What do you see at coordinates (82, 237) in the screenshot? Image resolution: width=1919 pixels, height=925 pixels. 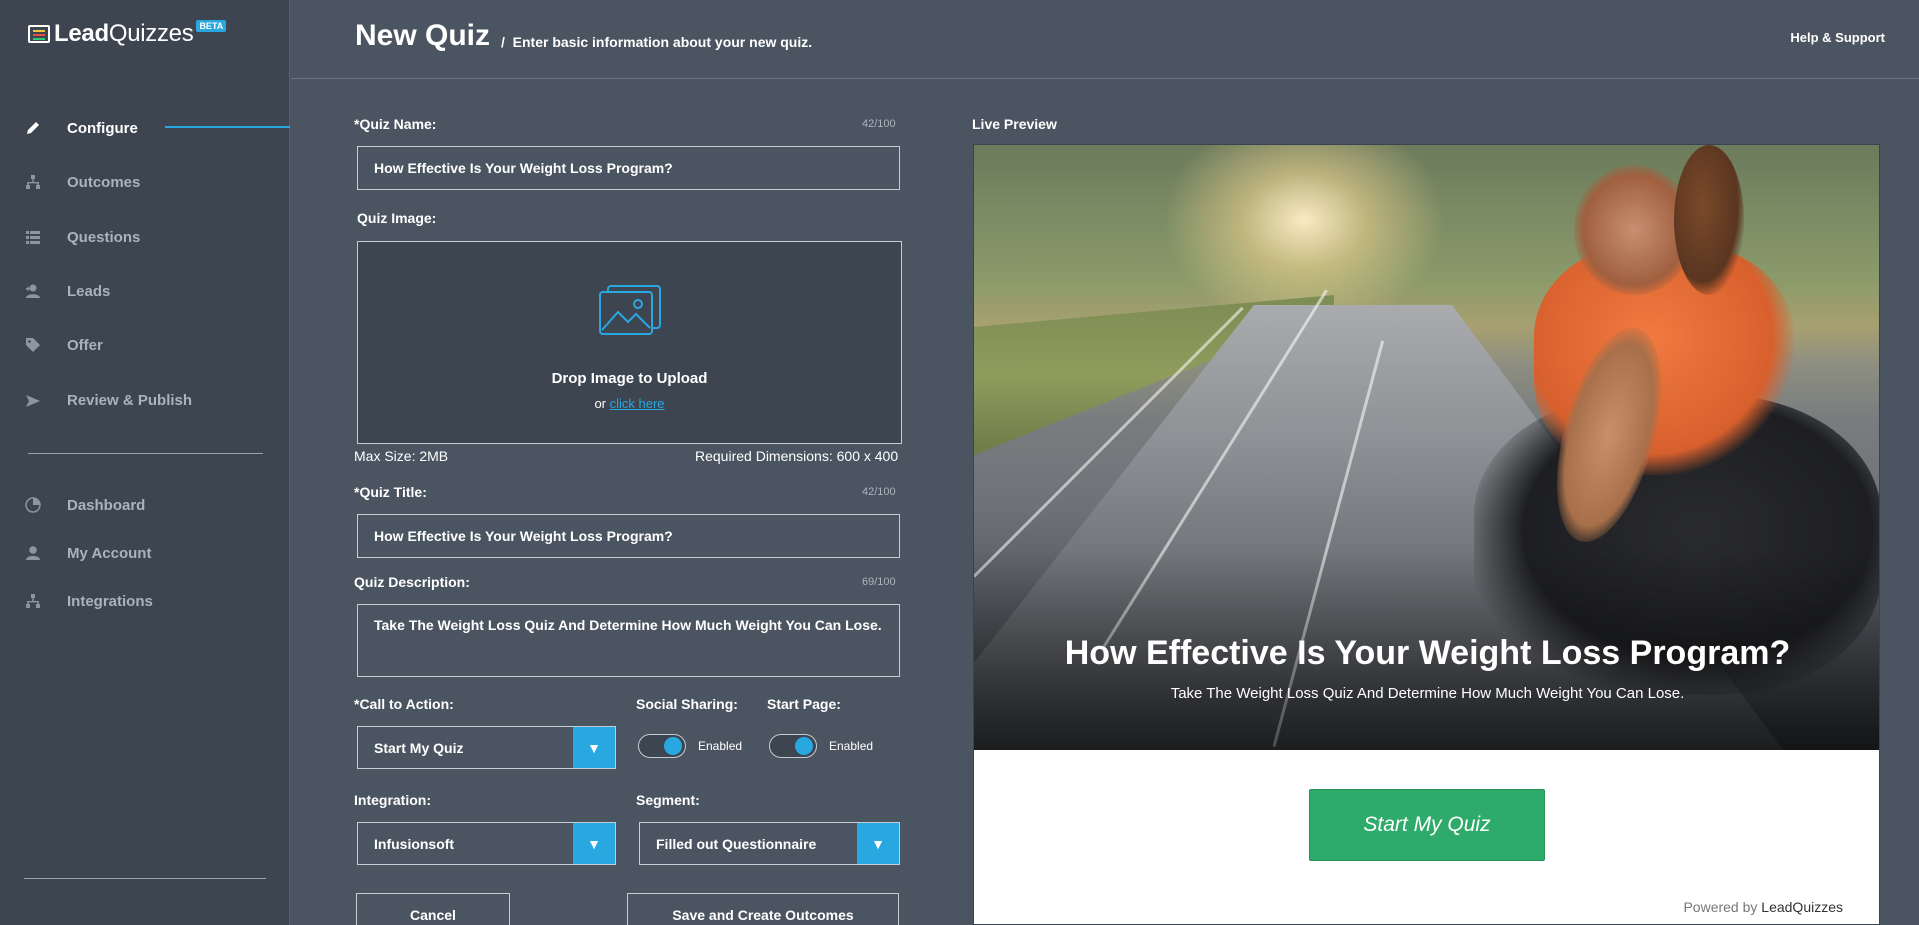 I see `sidebar-item-questions: Questions` at bounding box center [82, 237].